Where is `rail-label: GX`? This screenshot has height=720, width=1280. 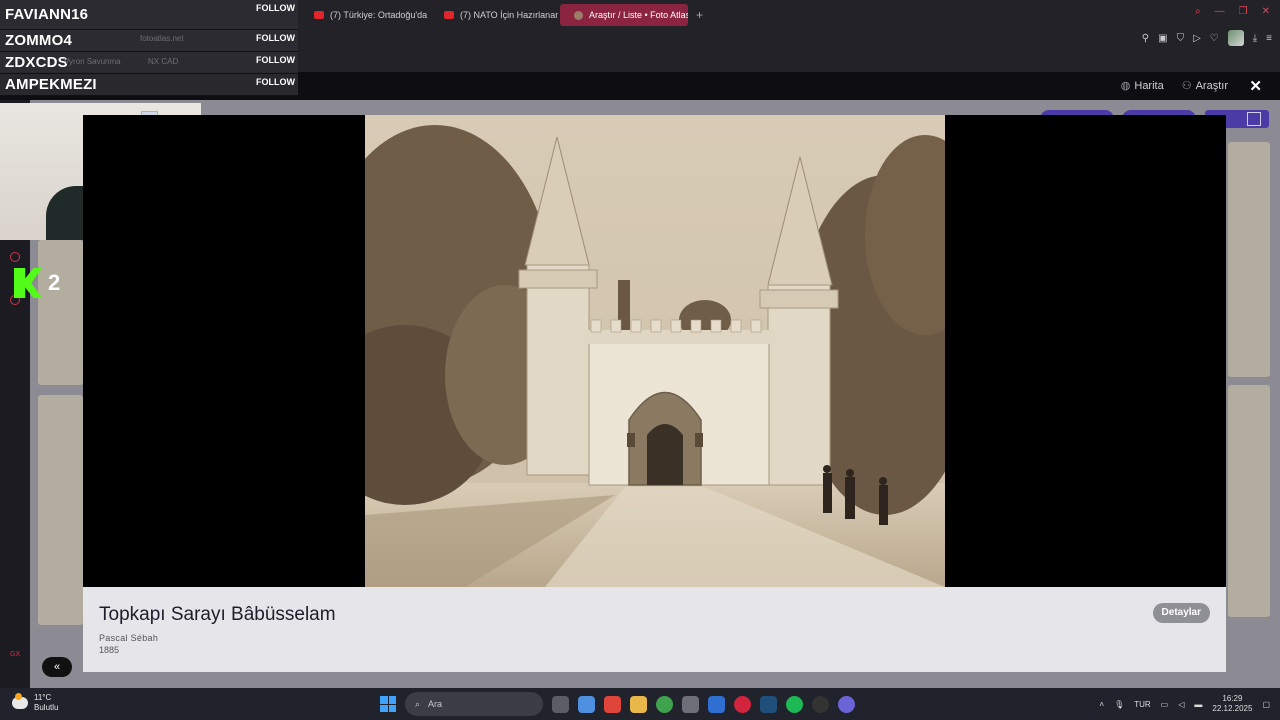
rail-label: GX is located at coordinates (15, 654).